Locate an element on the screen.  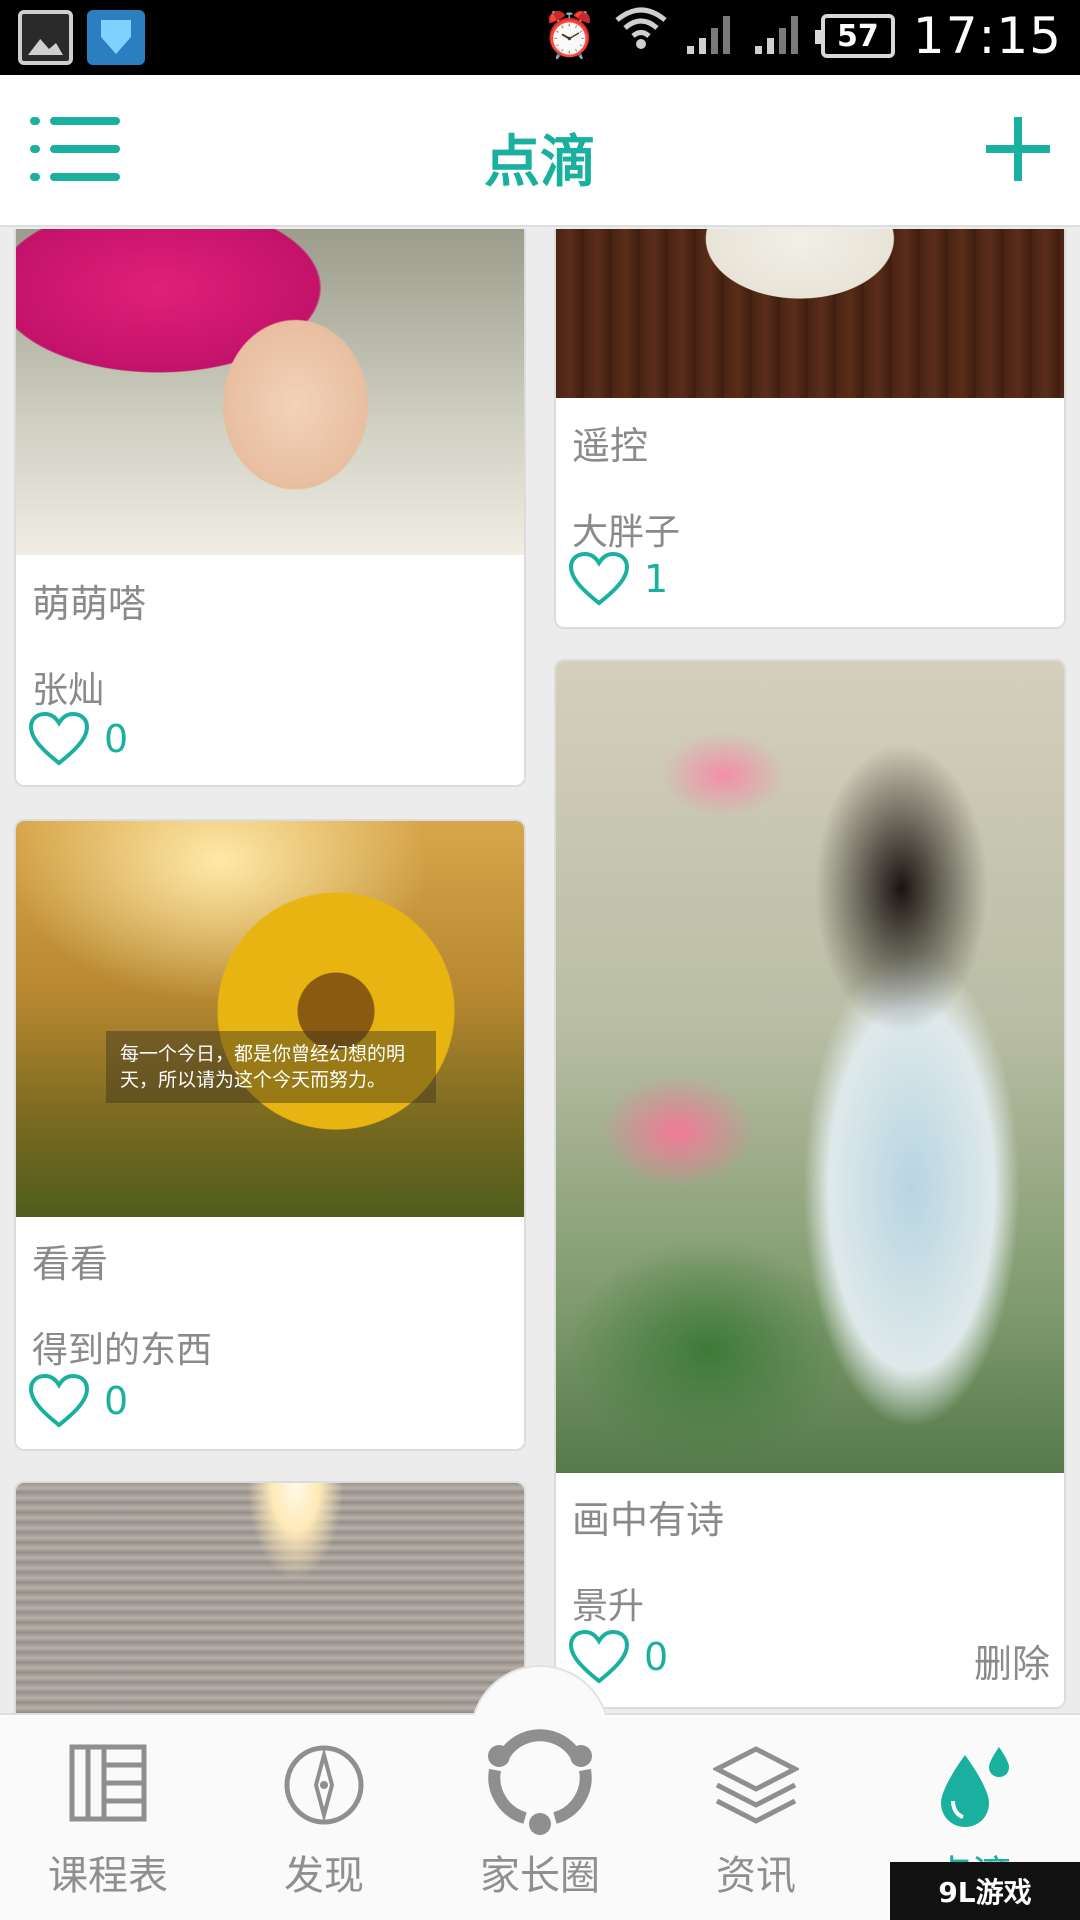
like-count: 1 is located at coordinates (656, 579).